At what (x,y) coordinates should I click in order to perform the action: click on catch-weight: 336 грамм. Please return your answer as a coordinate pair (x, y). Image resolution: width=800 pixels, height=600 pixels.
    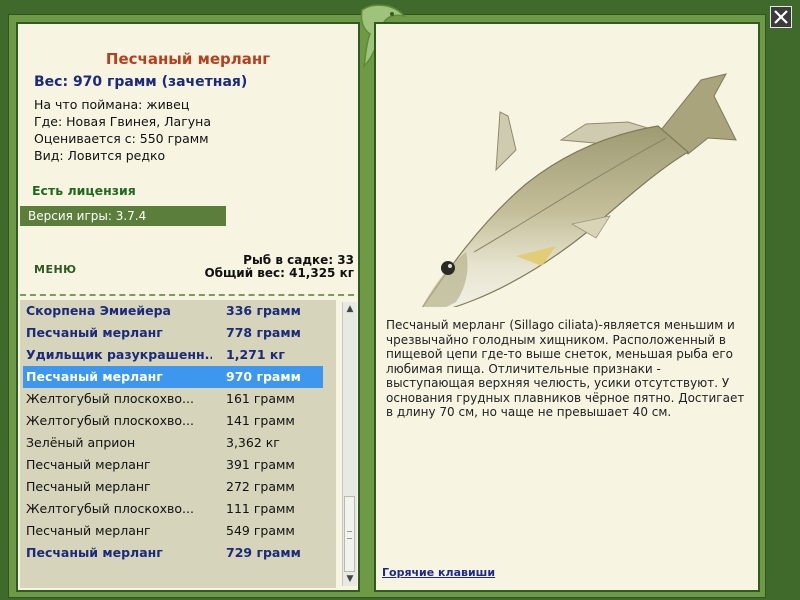
    Looking at the image, I should click on (263, 310).